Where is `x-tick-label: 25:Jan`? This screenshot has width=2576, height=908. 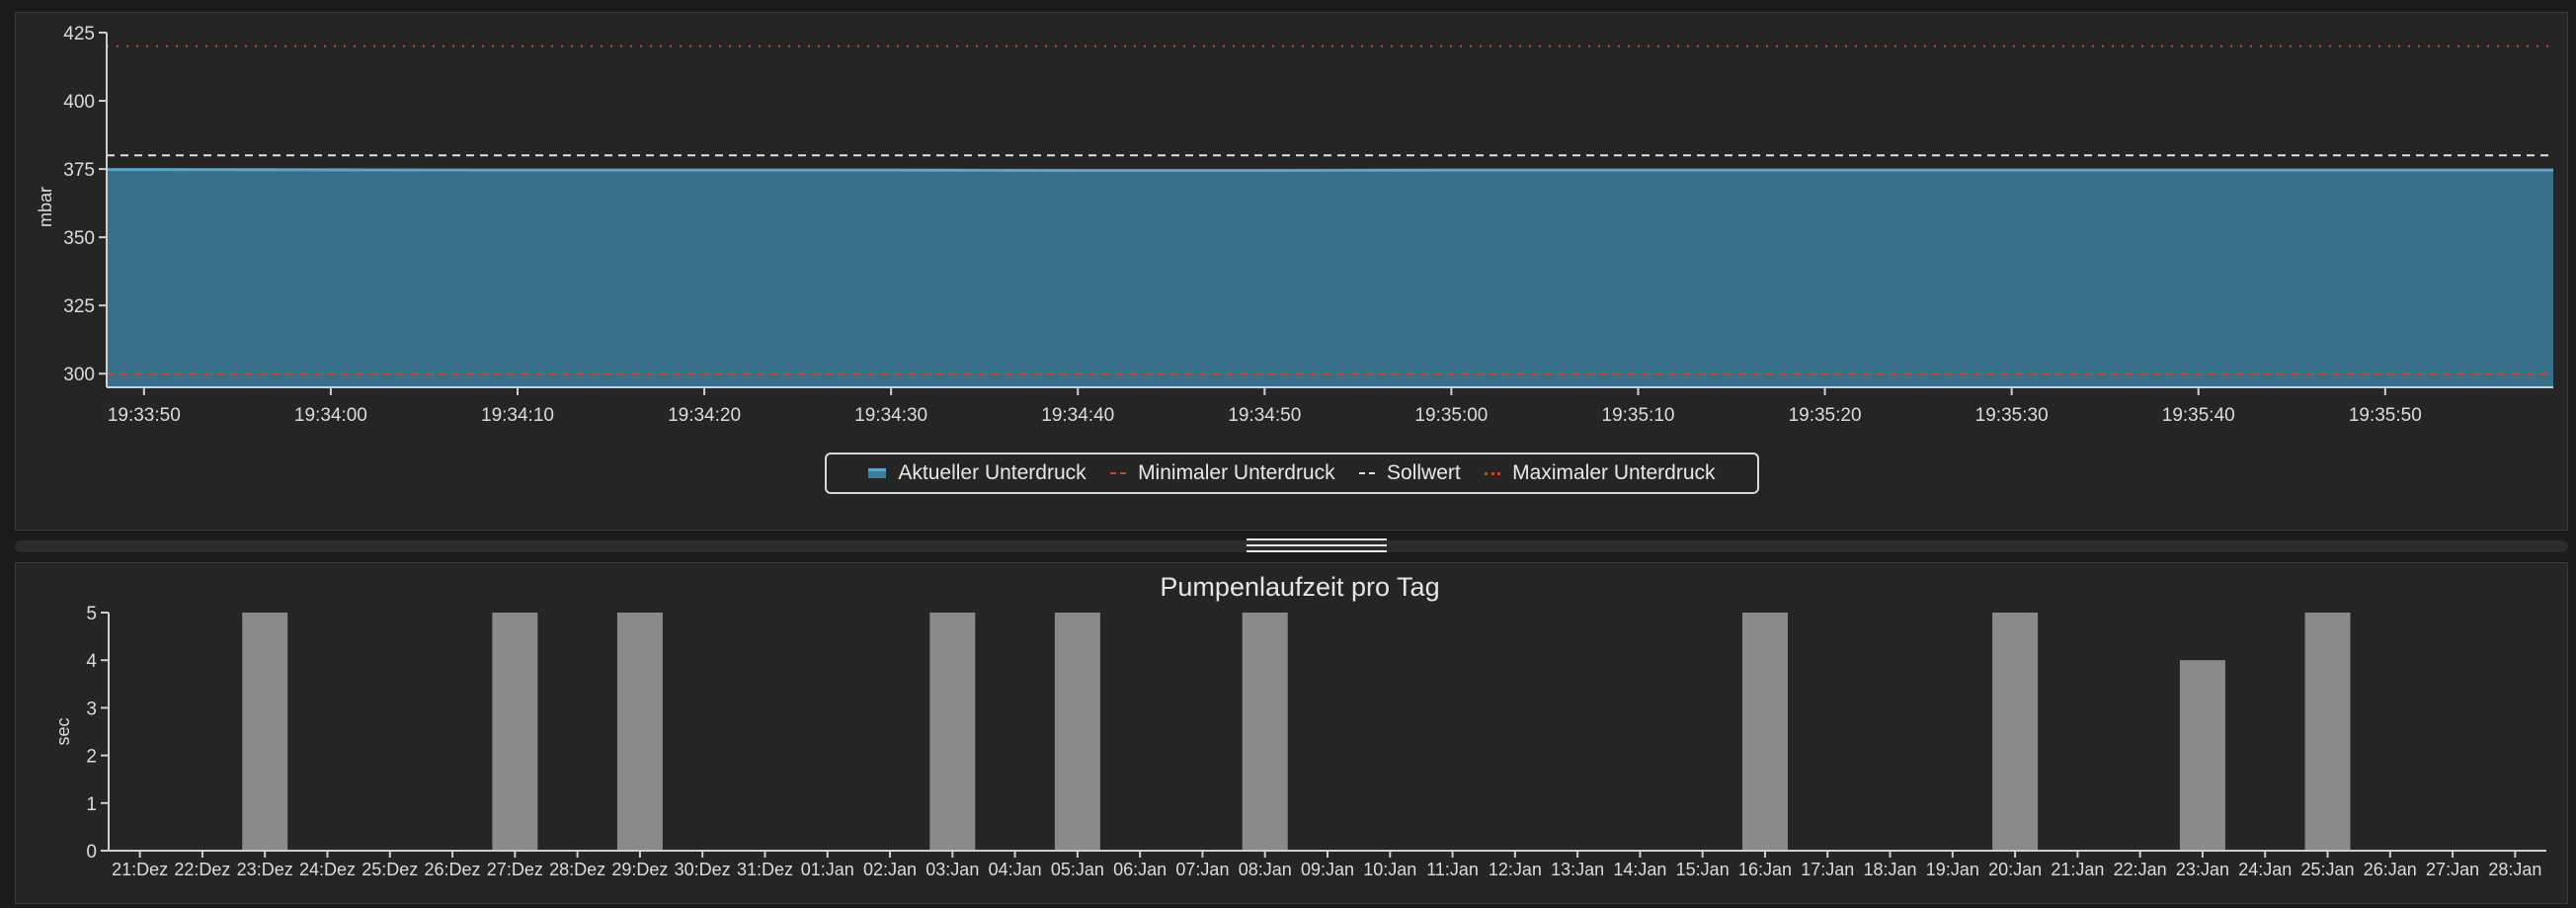 x-tick-label: 25:Jan is located at coordinates (2327, 869).